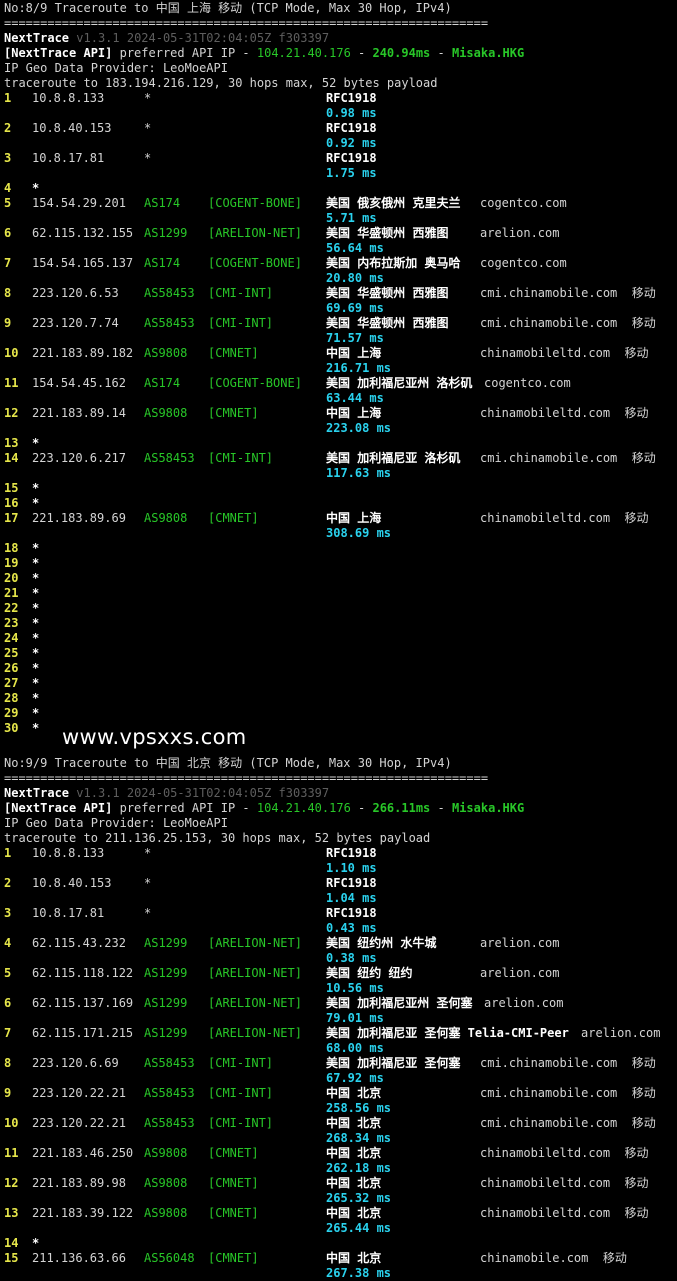 This screenshot has height=1281, width=677. I want to click on hop-latency: 0.38 ms, so click(351, 958).